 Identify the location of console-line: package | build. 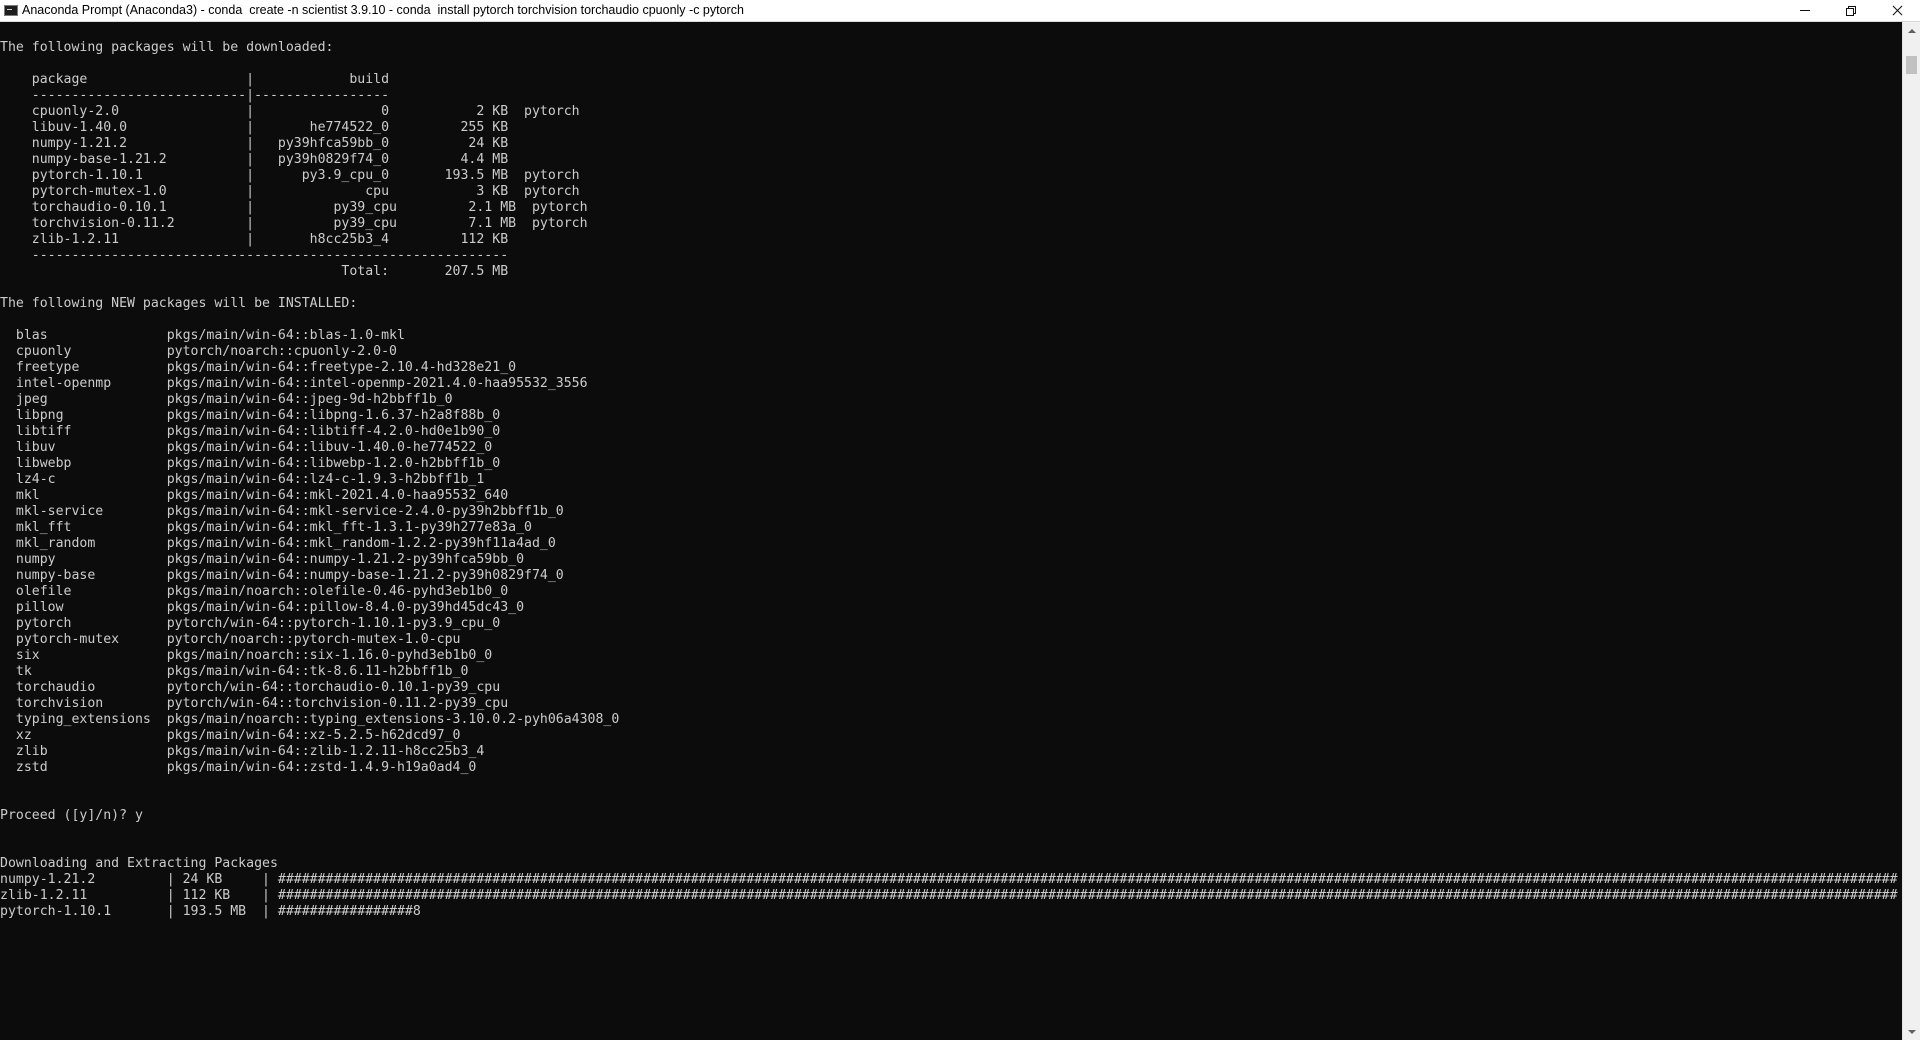
(195, 79).